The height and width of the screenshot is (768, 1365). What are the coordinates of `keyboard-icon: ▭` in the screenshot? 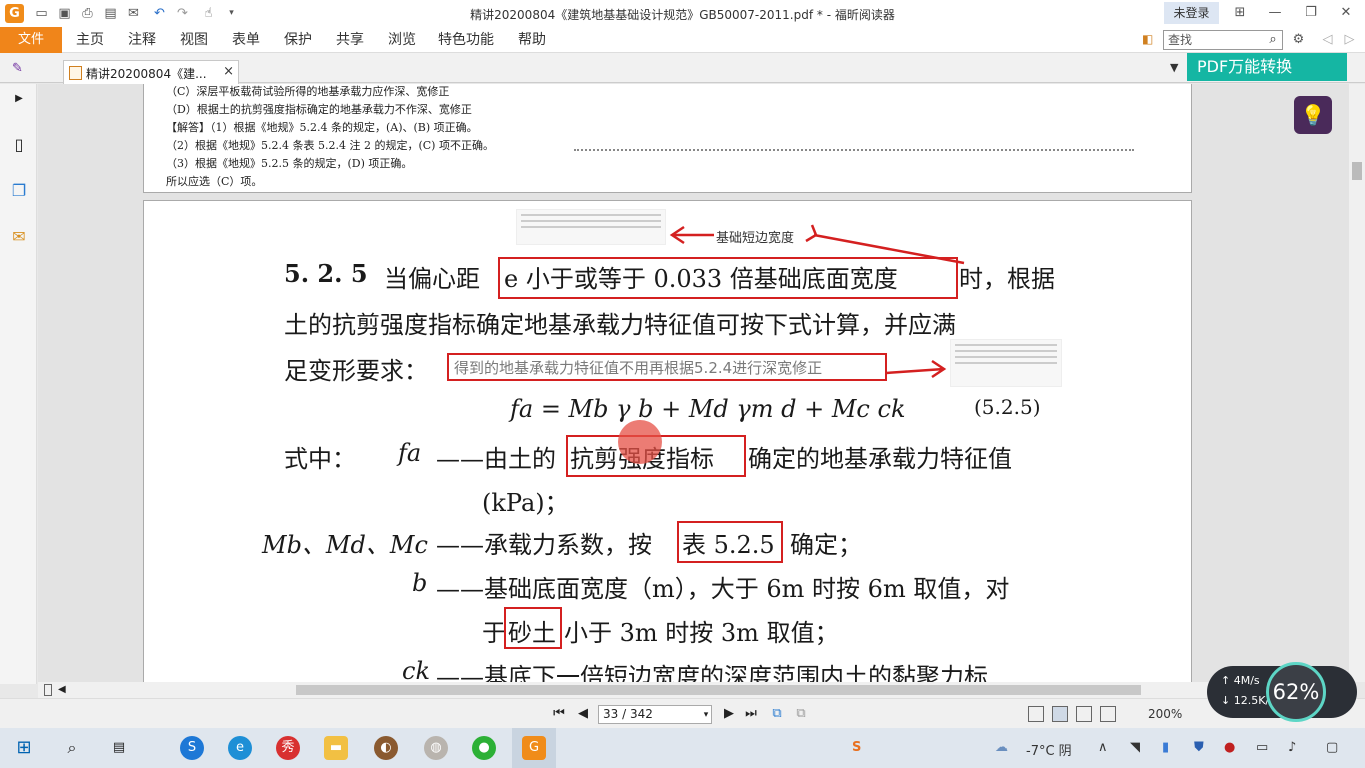 It's located at (1262, 747).